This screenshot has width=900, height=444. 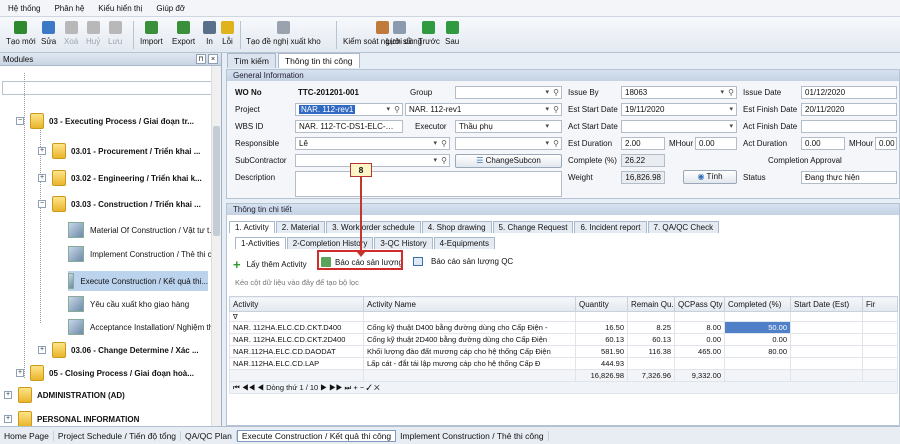 What do you see at coordinates (20, 121) in the screenshot?
I see `collapse-icon: −` at bounding box center [20, 121].